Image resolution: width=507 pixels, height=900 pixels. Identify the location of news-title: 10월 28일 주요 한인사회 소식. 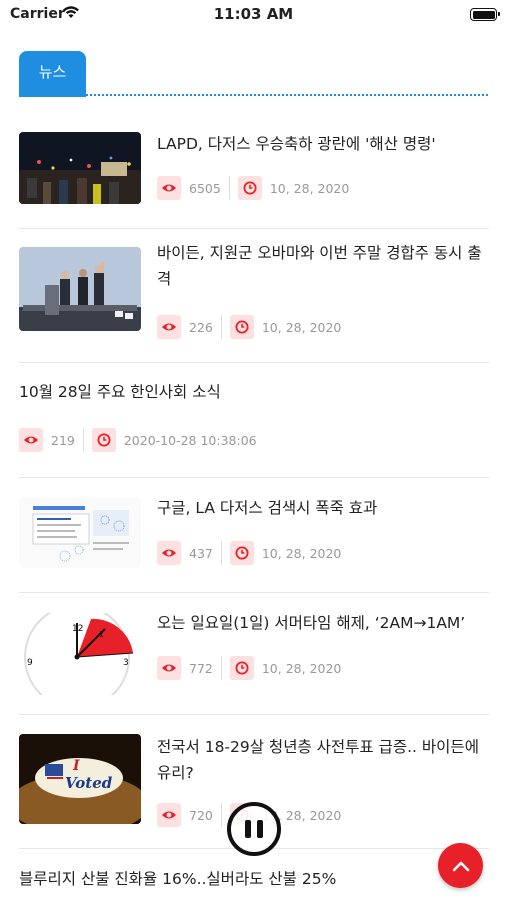
(120, 392).